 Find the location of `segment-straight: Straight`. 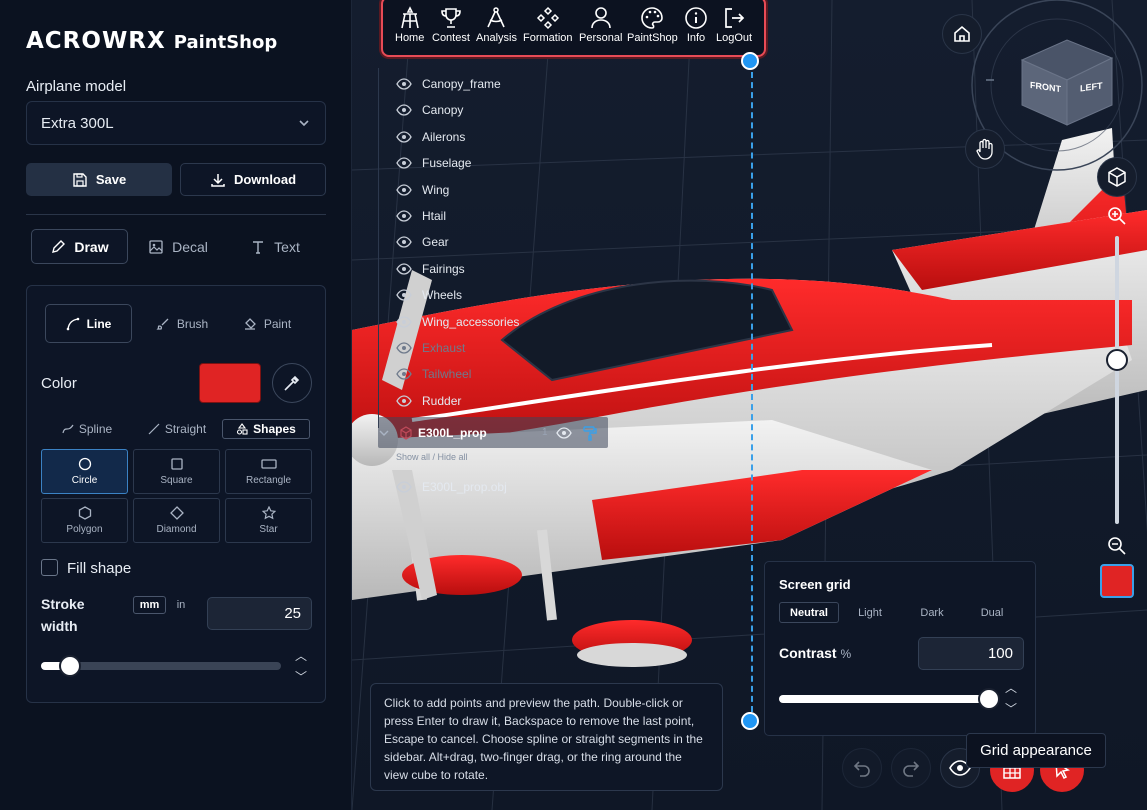

segment-straight: Straight is located at coordinates (177, 429).